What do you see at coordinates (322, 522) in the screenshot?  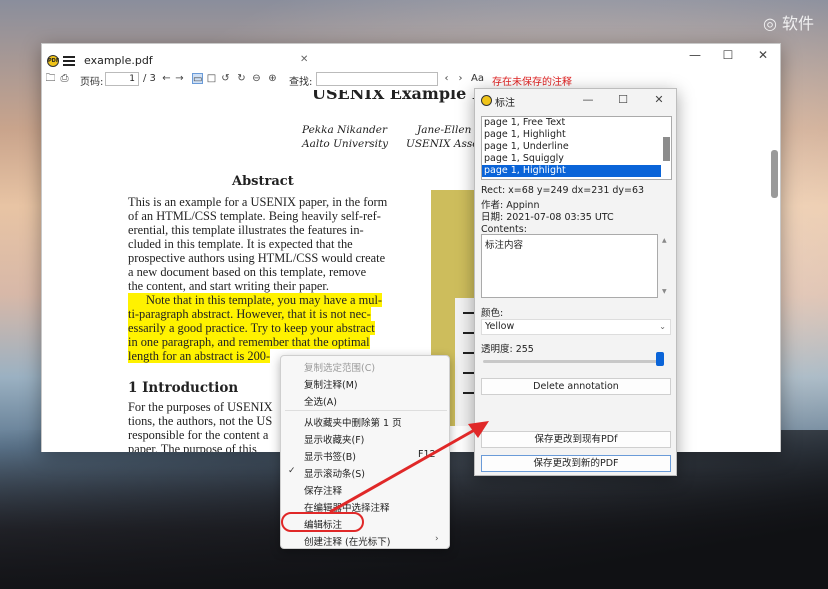 I see `callout-ring` at bounding box center [322, 522].